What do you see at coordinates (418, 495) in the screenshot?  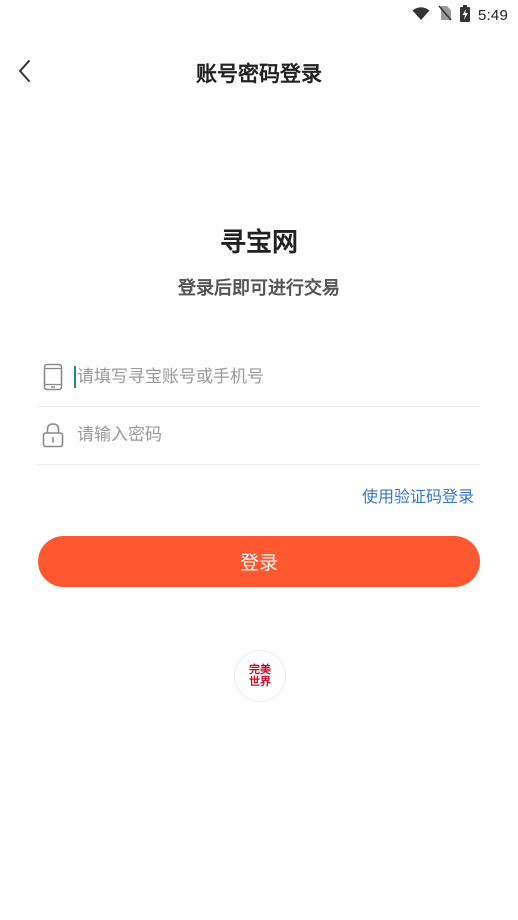 I see `sms-login-link: 使用验证码登录` at bounding box center [418, 495].